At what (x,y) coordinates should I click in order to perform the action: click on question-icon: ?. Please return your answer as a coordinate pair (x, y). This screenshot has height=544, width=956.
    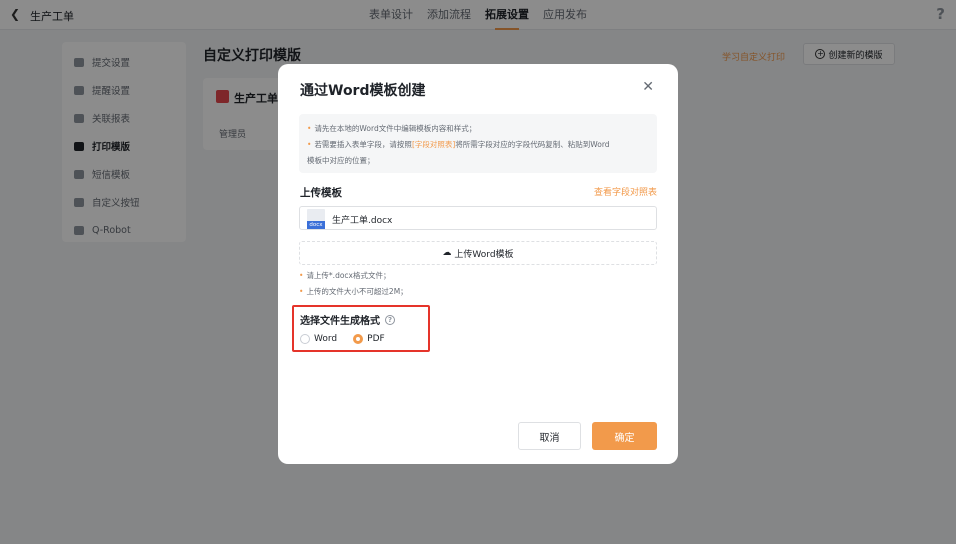
    Looking at the image, I should click on (390, 319).